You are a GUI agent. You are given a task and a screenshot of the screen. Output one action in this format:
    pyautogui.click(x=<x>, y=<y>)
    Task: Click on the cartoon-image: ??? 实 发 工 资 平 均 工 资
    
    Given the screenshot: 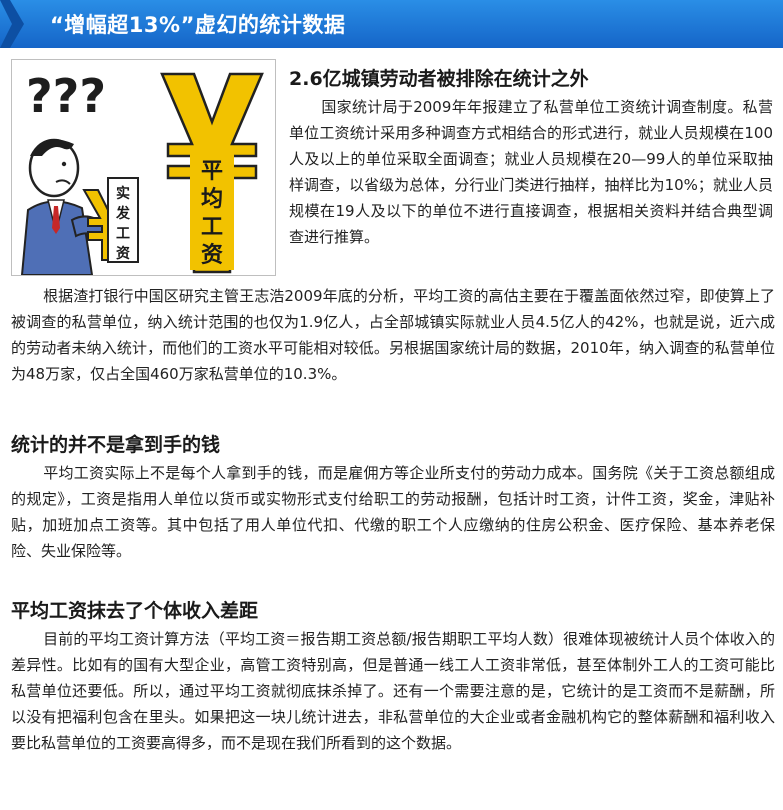 What is the action you would take?
    pyautogui.click(x=143, y=168)
    